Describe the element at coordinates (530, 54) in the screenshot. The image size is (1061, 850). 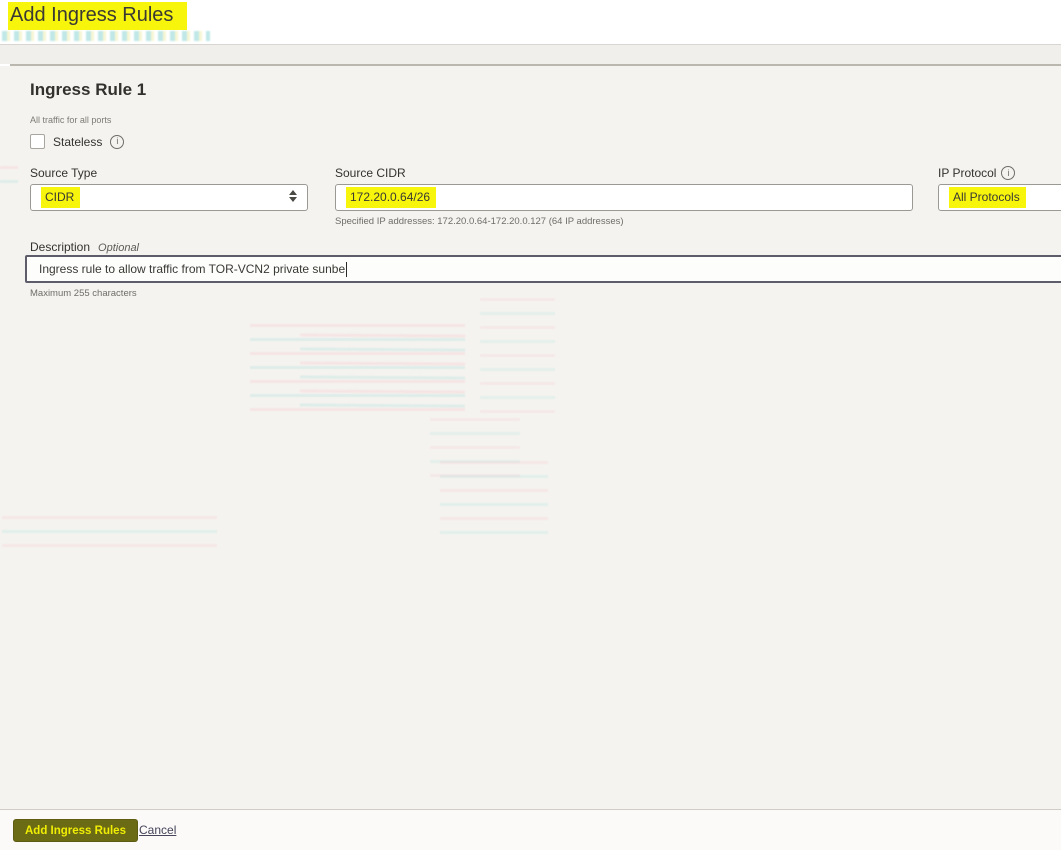
I see `header-strip` at that location.